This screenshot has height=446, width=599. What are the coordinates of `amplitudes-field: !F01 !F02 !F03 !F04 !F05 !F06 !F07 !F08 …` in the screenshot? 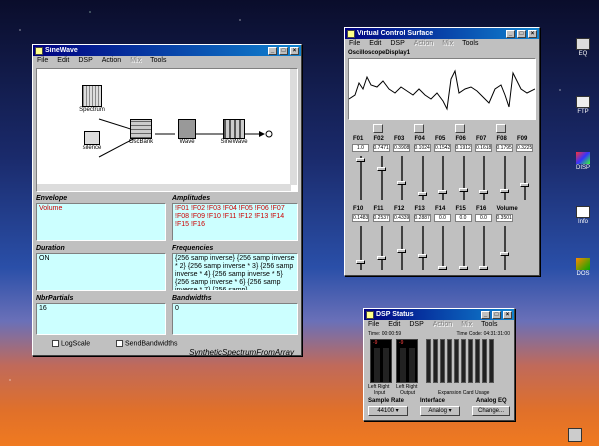 It's located at (235, 222).